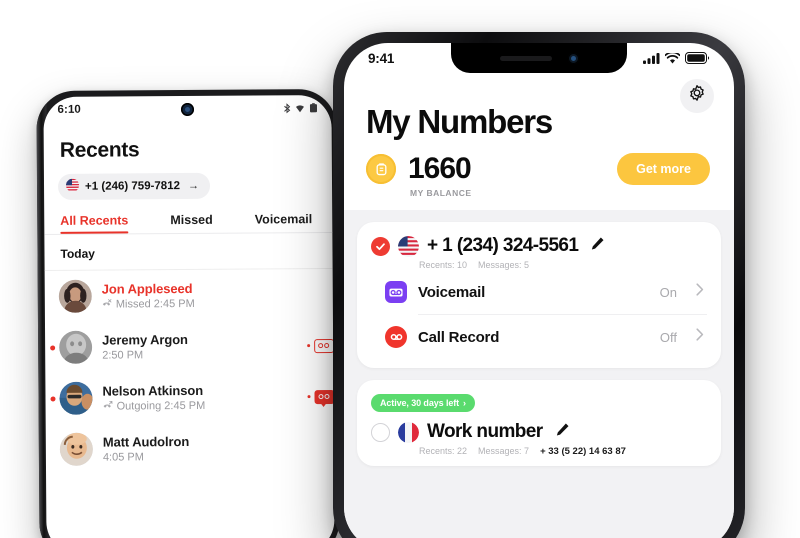  I want to click on number-header-row: + 1 (234) 324-5561, so click(539, 246).